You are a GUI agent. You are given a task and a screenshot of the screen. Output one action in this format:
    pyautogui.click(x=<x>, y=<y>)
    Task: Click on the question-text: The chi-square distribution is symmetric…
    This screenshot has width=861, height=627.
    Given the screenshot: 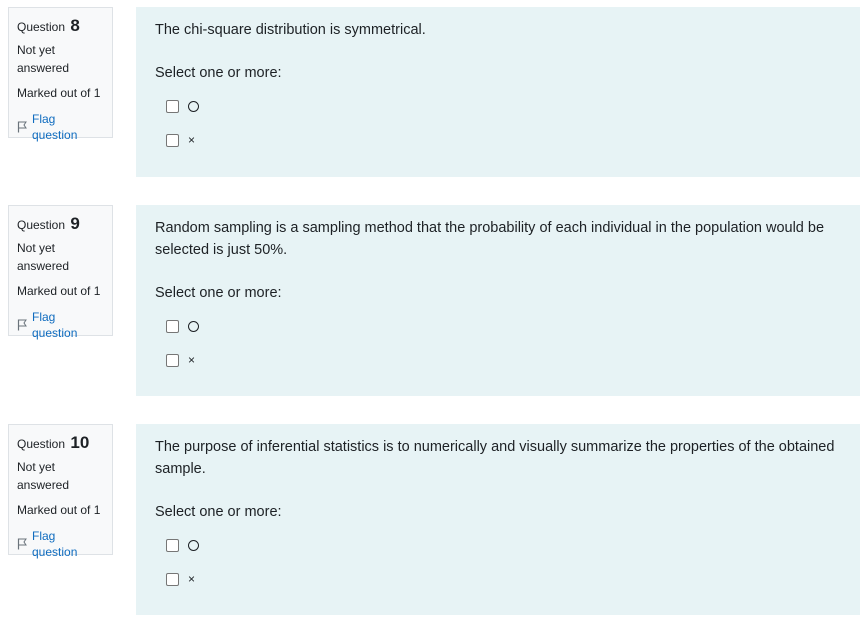 What is the action you would take?
    pyautogui.click(x=290, y=30)
    